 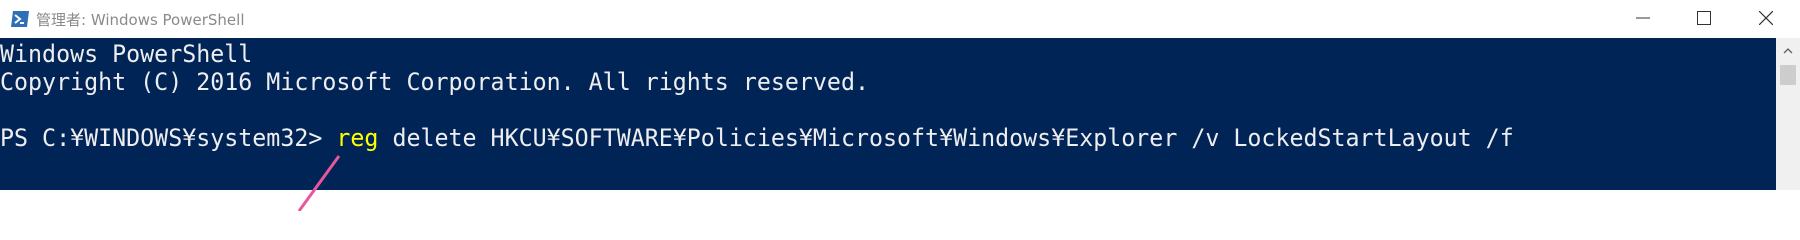 What do you see at coordinates (1788, 75) in the screenshot?
I see `scroll-thumb` at bounding box center [1788, 75].